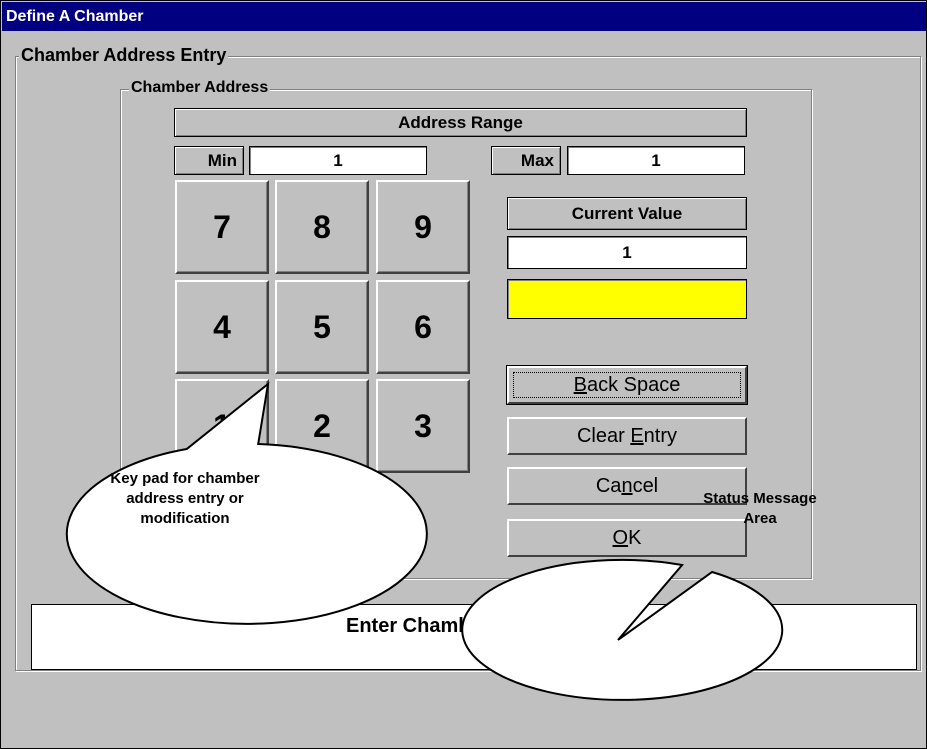 The width and height of the screenshot is (927, 749). Describe the element at coordinates (760, 518) in the screenshot. I see `status-callout-line-2: Area` at that location.